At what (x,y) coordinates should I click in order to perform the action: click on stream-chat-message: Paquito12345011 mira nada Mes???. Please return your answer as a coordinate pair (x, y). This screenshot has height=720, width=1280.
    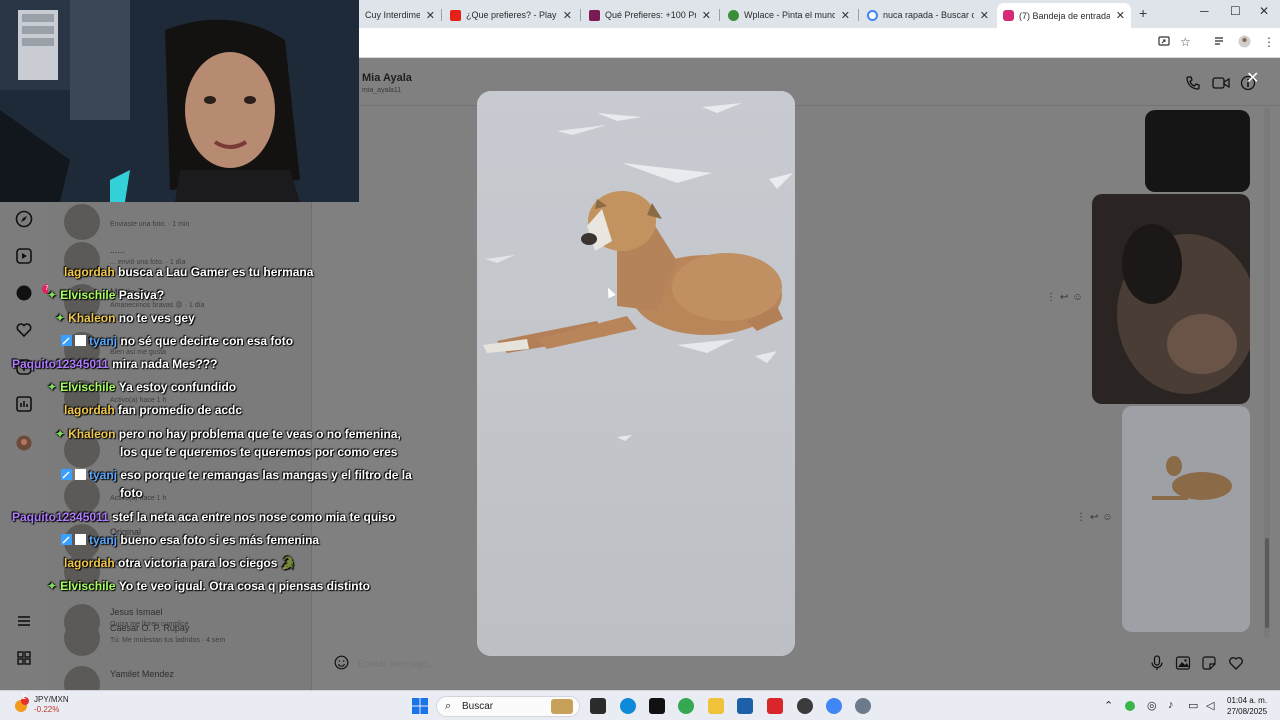
    Looking at the image, I should click on (115, 364).